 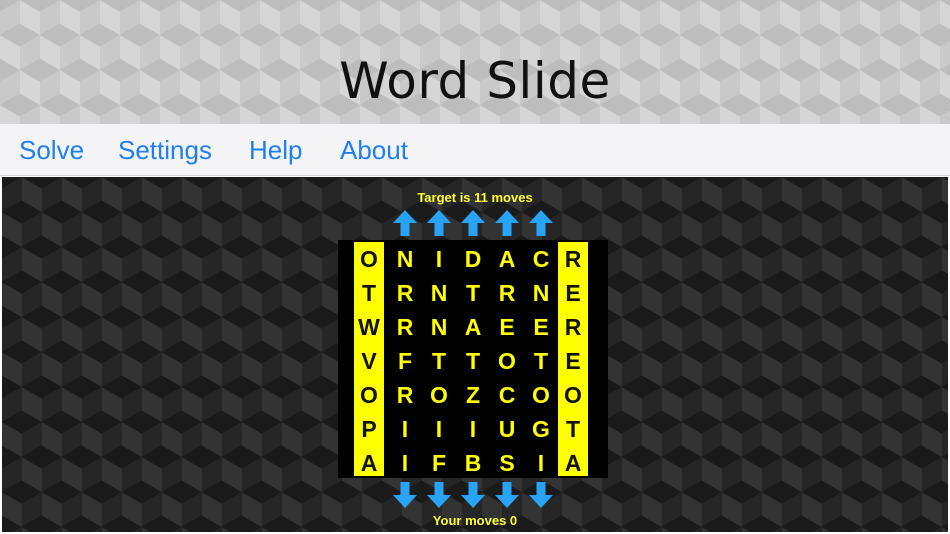 I want to click on grid-letter-cell: S, so click(x=507, y=463).